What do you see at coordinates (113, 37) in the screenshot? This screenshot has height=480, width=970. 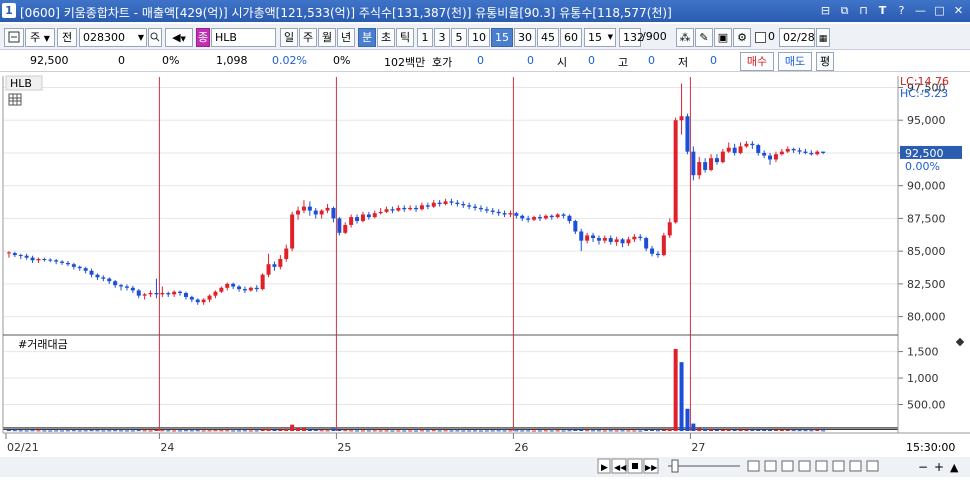 I see `stock-code-input: 028300 ▼` at bounding box center [113, 37].